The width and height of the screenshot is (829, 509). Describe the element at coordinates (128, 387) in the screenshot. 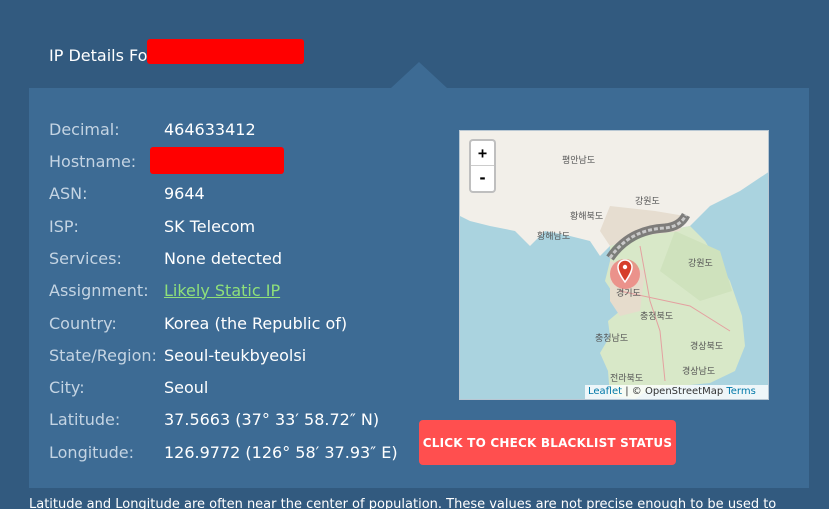

I see `detail-row-city: City: Seoul` at that location.